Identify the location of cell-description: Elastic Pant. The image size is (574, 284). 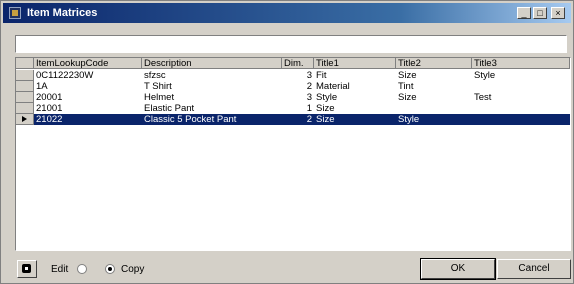
(169, 108).